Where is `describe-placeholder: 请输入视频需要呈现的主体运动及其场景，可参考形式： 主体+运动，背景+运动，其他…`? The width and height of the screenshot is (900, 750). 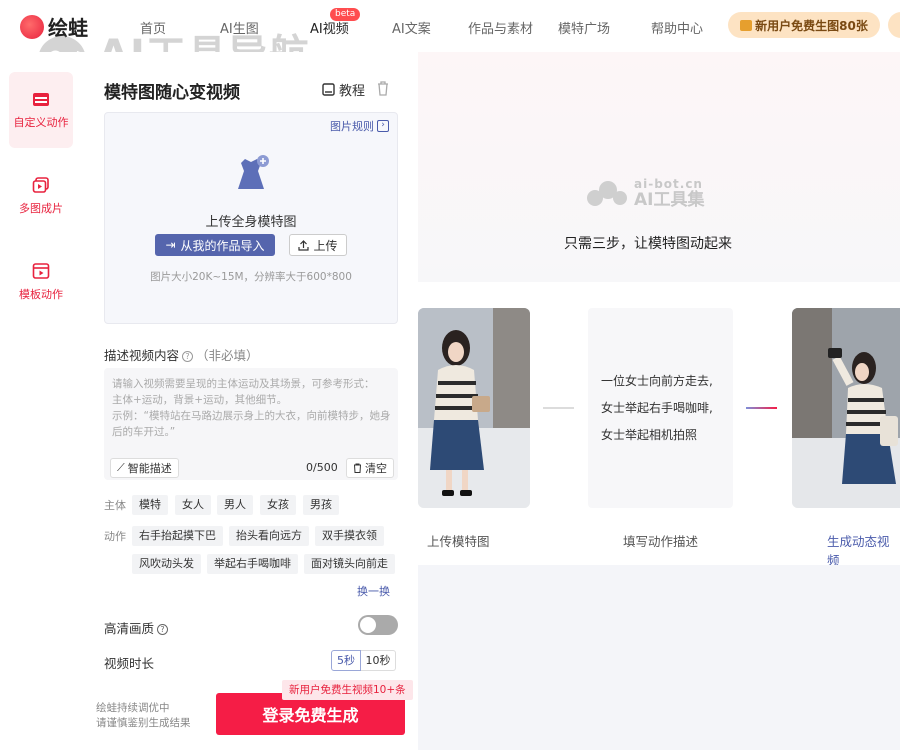 describe-placeholder: 请输入视频需要呈现的主体运动及其场景，可参考形式： 主体+运动，背景+运动，其他… is located at coordinates (251, 408).